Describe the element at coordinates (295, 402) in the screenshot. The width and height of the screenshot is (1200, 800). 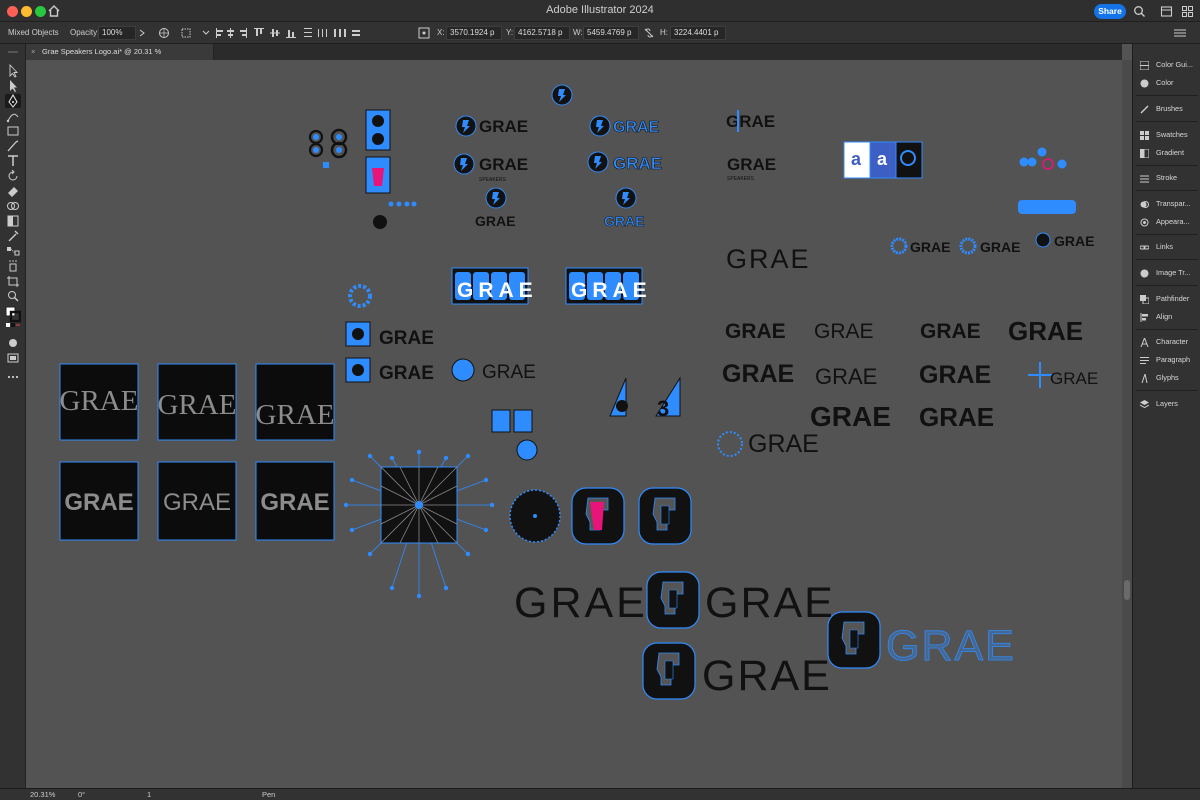
I see `artboard-3: GRAE` at that location.